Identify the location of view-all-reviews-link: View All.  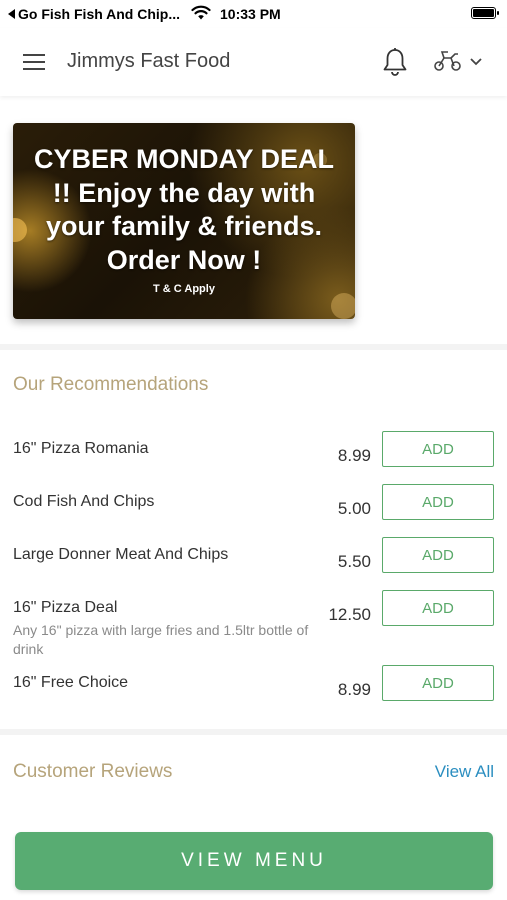
(464, 772).